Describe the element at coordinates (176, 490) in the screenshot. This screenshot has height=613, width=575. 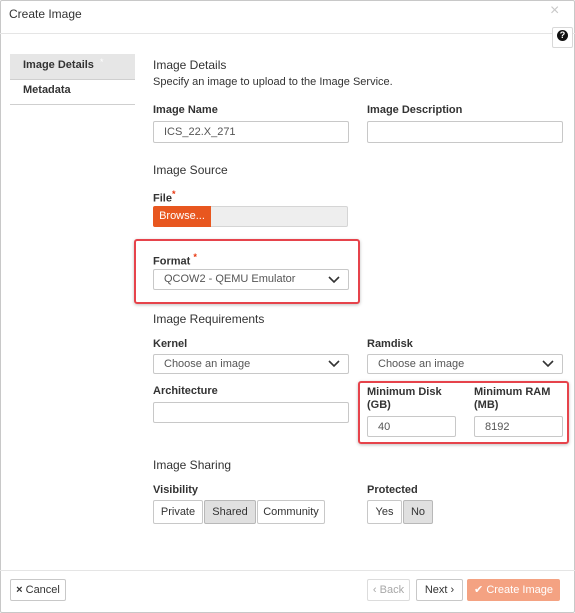
I see `visibility-label: Visibility` at that location.